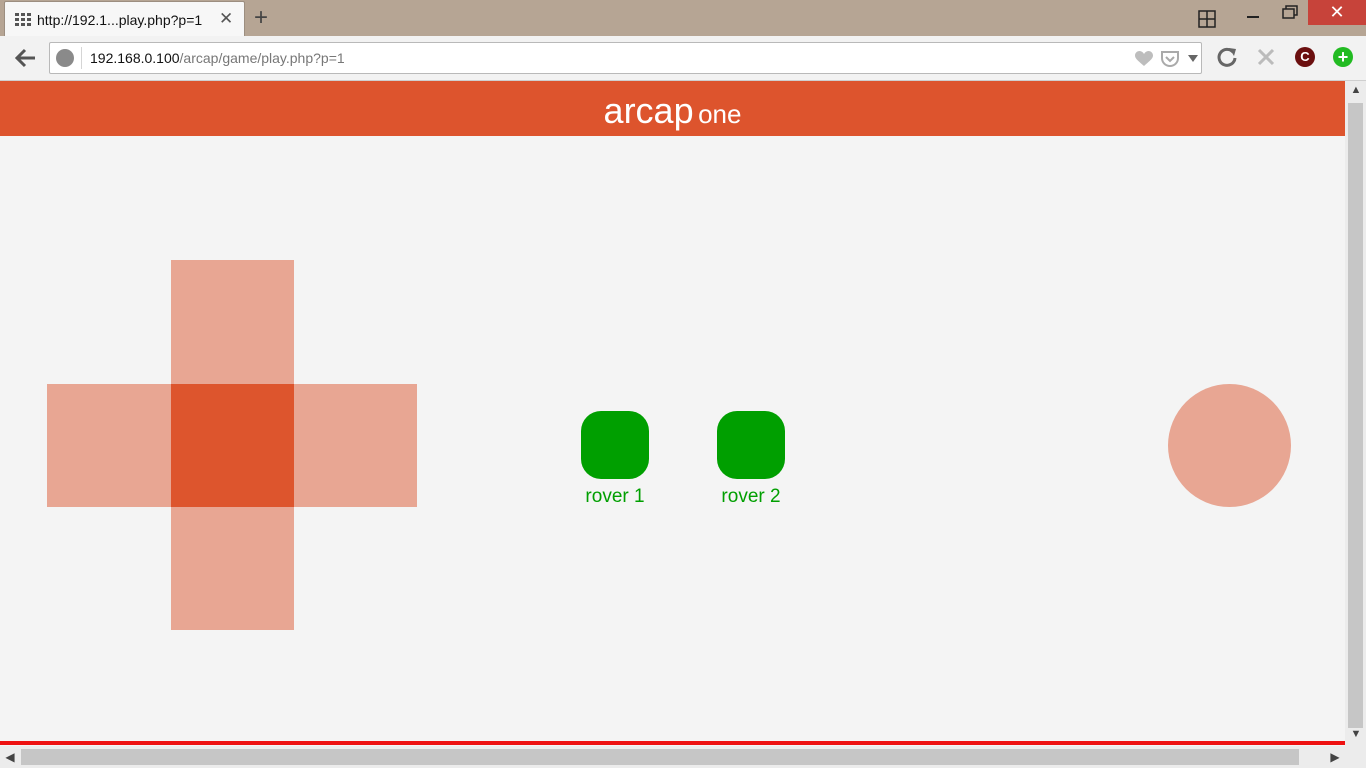 The width and height of the screenshot is (1366, 768). I want to click on reload-icon, so click(1227, 57).